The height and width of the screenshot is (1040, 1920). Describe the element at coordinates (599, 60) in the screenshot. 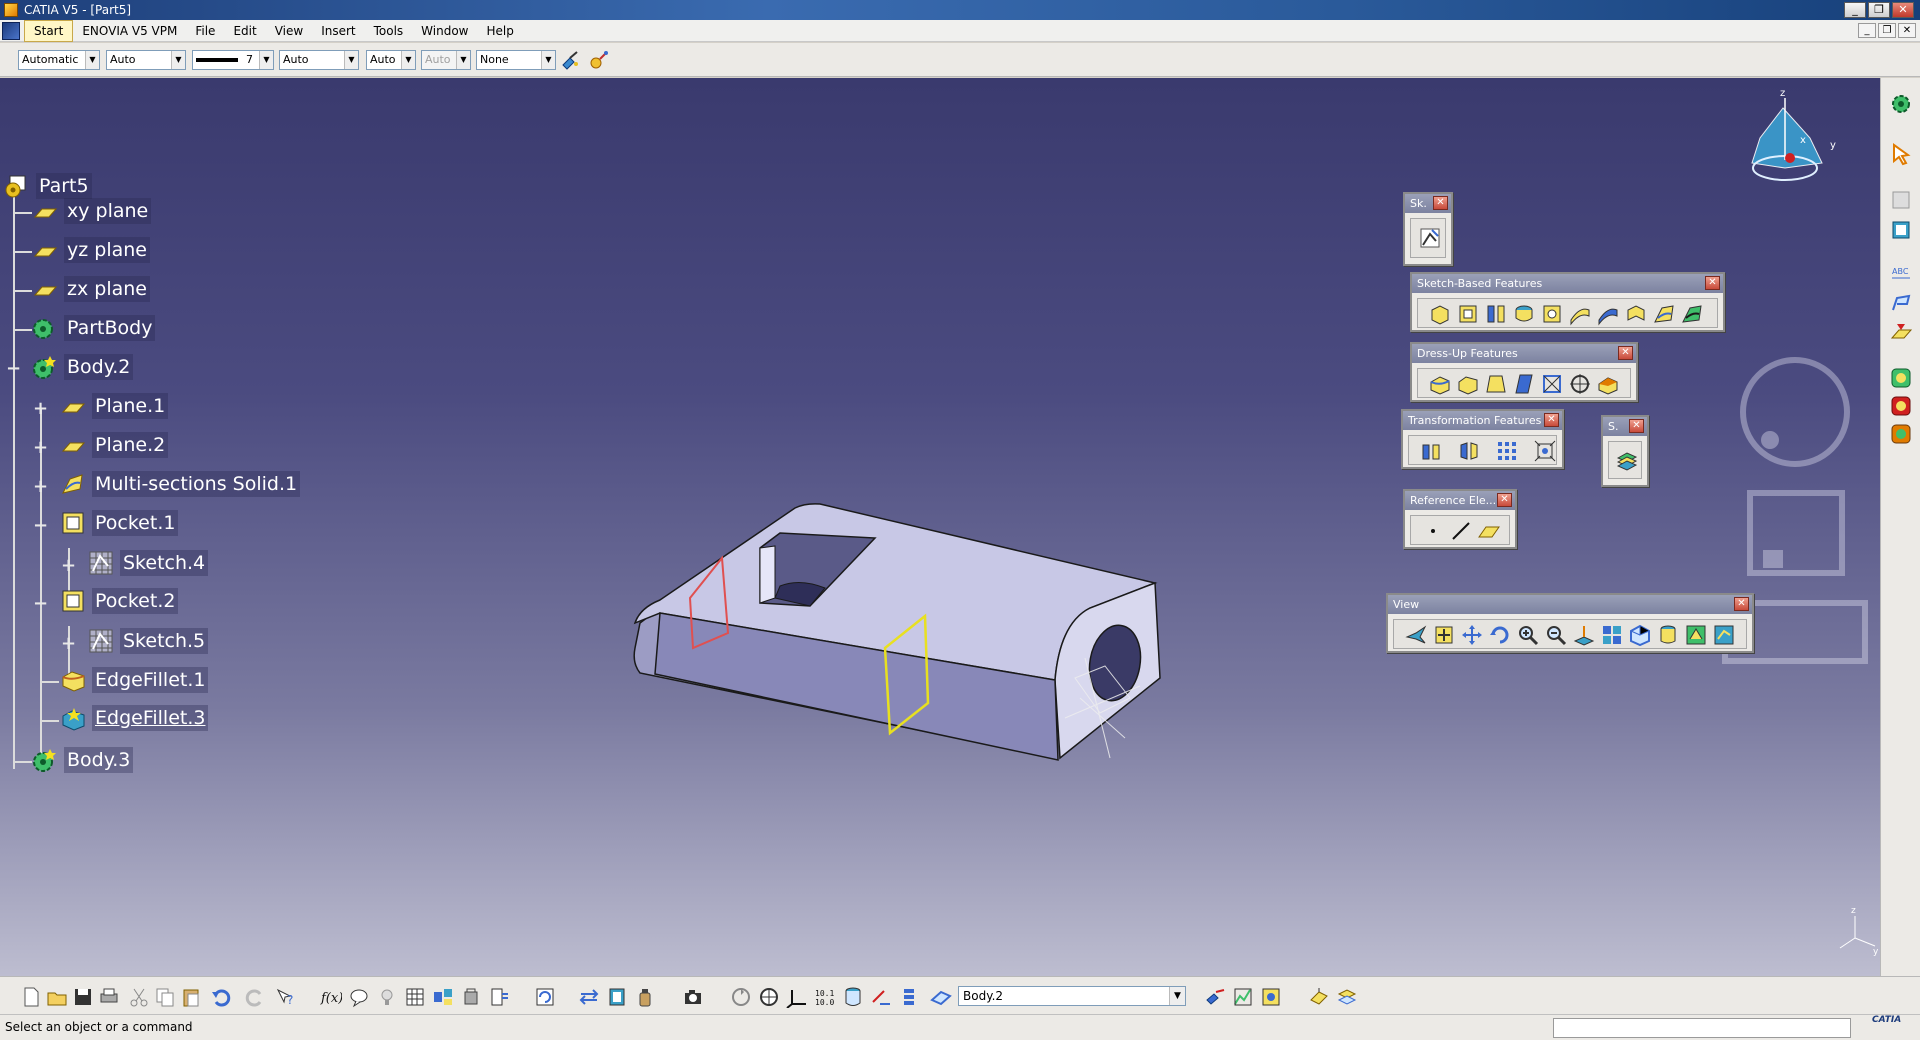

I see `graphic-properties-wizard-icon` at that location.